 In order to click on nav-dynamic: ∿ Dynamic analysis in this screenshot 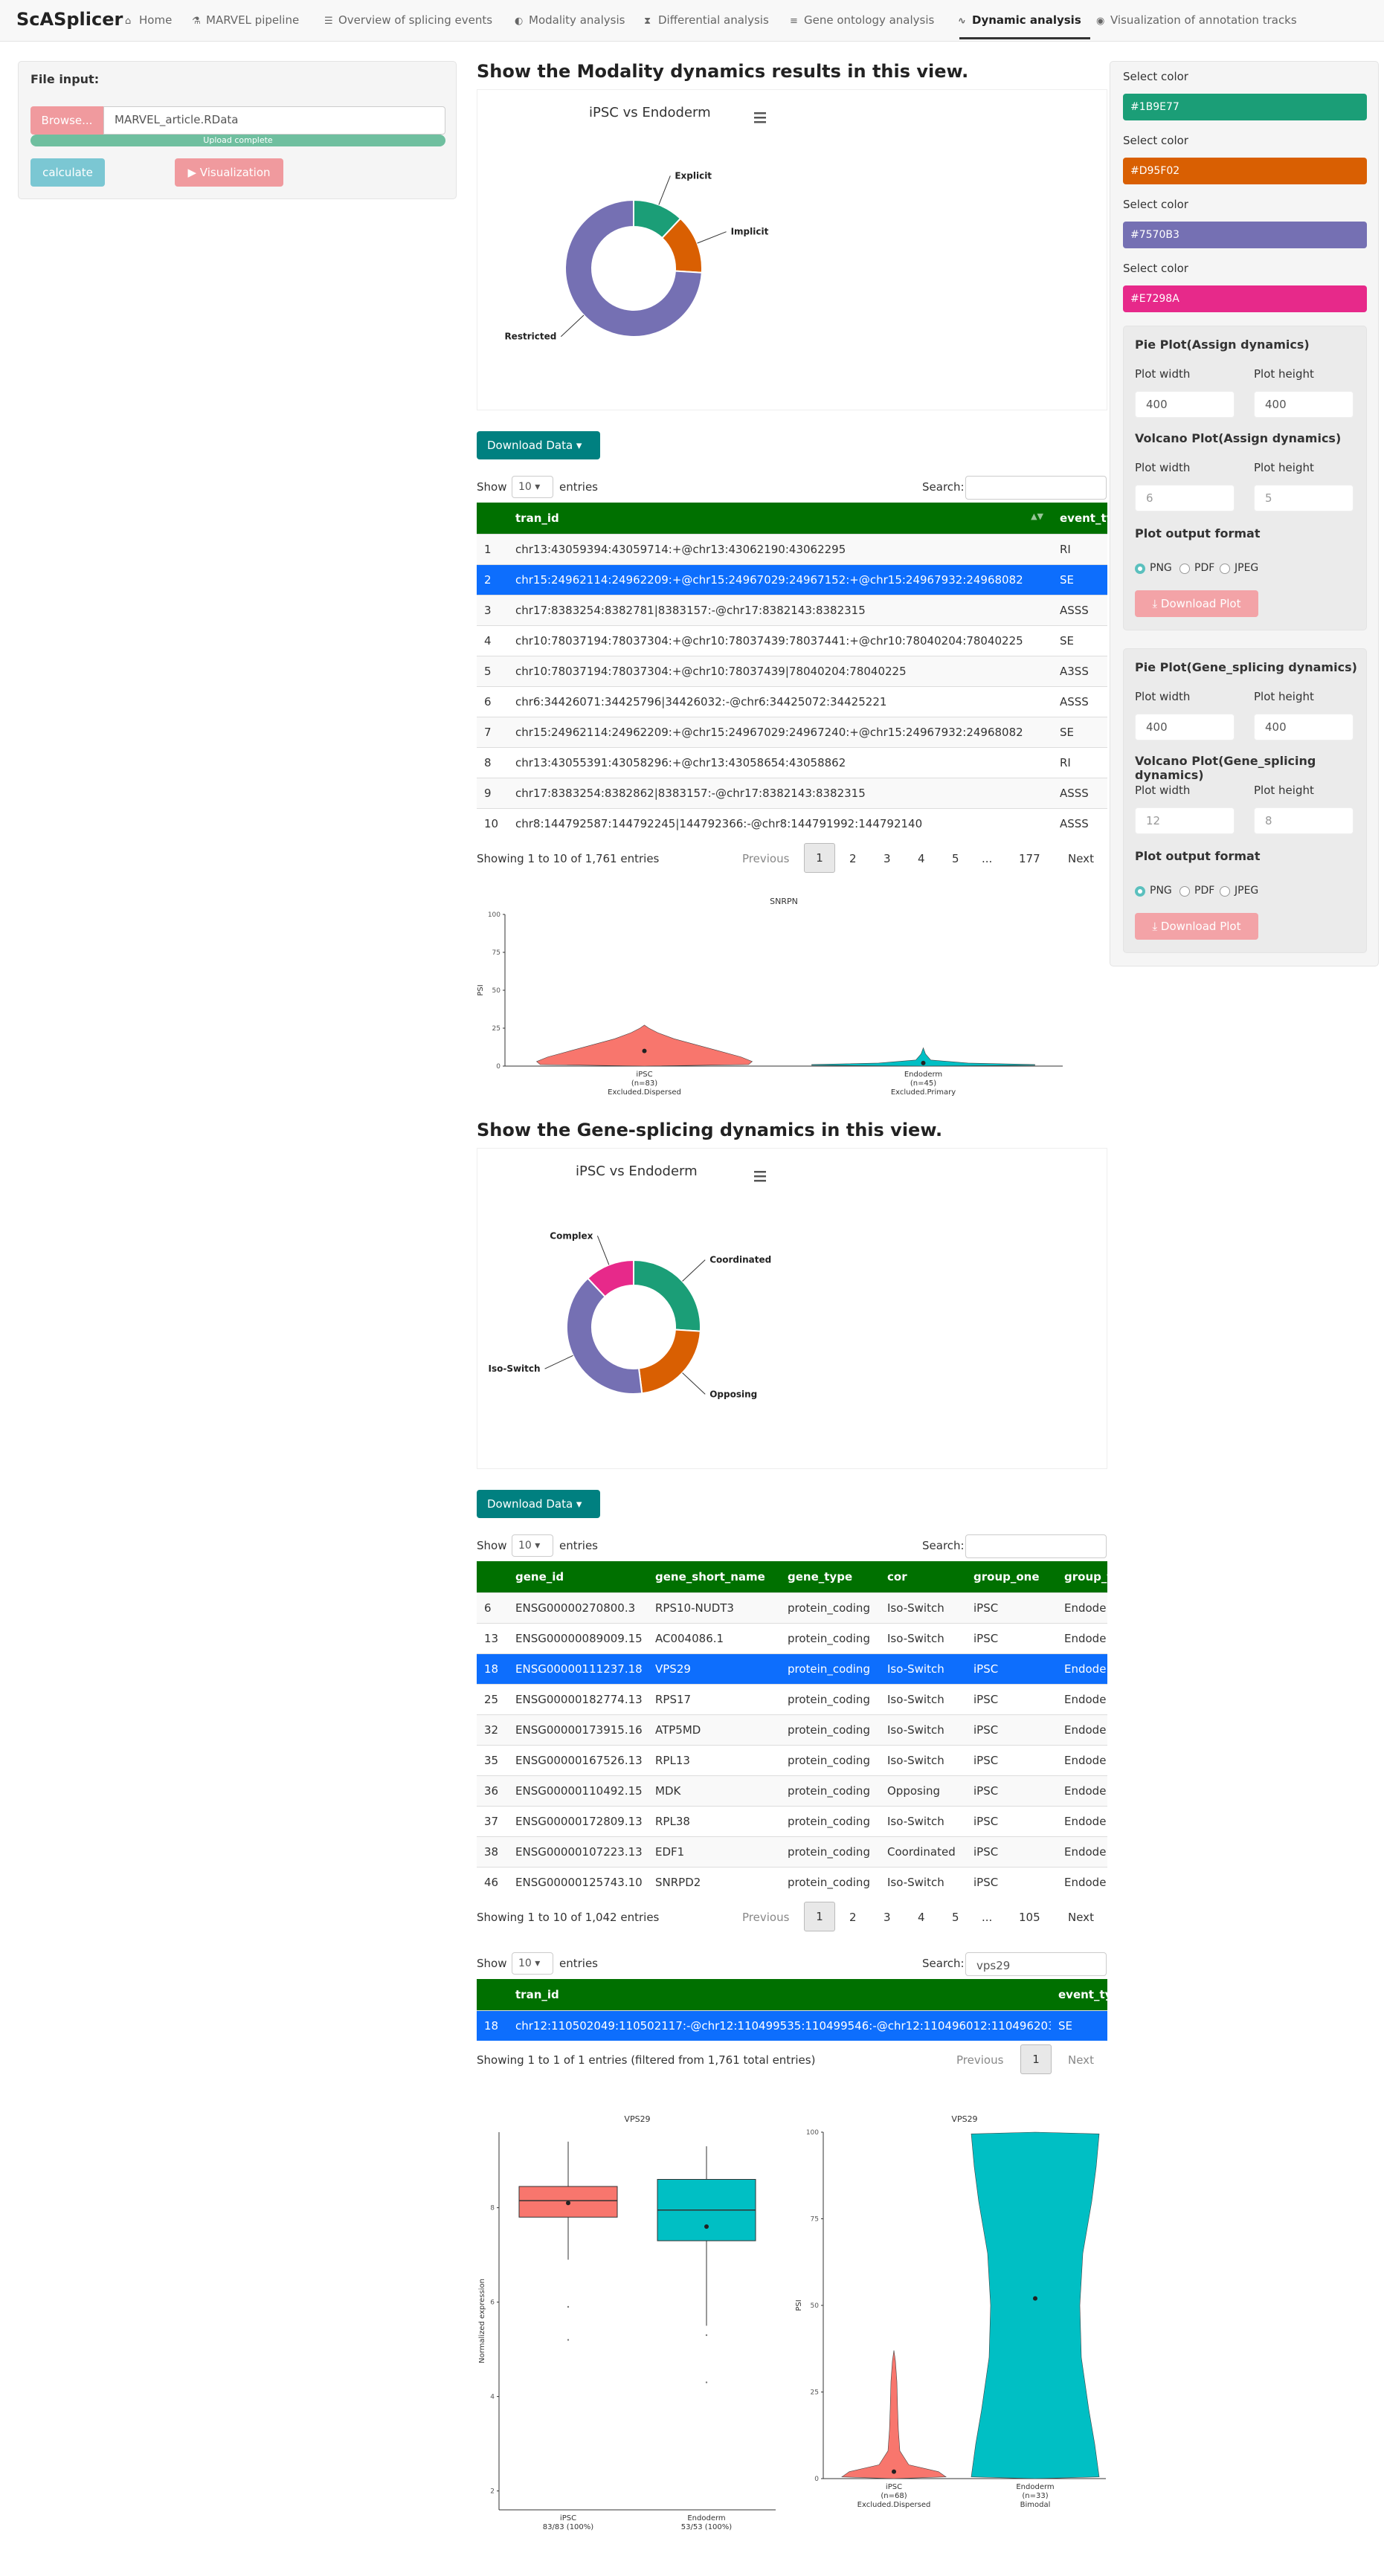, I will do `click(1019, 20)`.